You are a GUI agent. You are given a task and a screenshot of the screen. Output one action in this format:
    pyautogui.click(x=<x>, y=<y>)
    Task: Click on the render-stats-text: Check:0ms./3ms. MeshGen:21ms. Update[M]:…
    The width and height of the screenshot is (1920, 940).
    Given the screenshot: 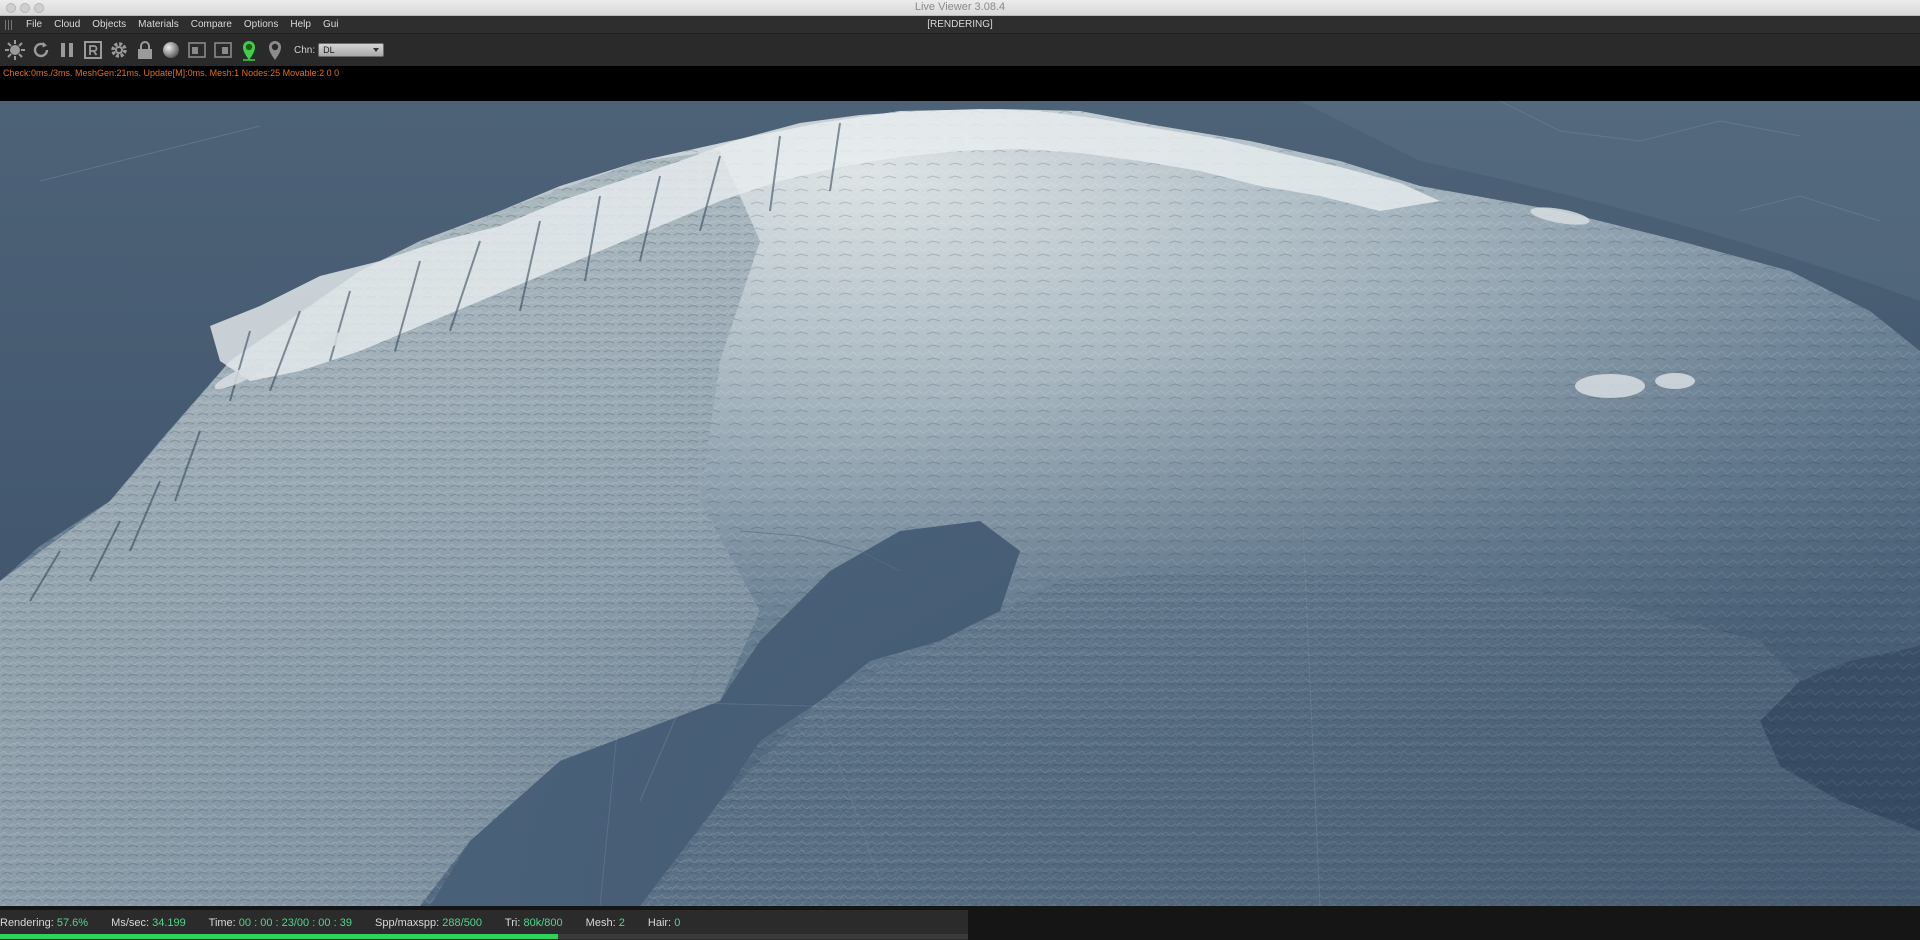 What is the action you would take?
    pyautogui.click(x=171, y=73)
    